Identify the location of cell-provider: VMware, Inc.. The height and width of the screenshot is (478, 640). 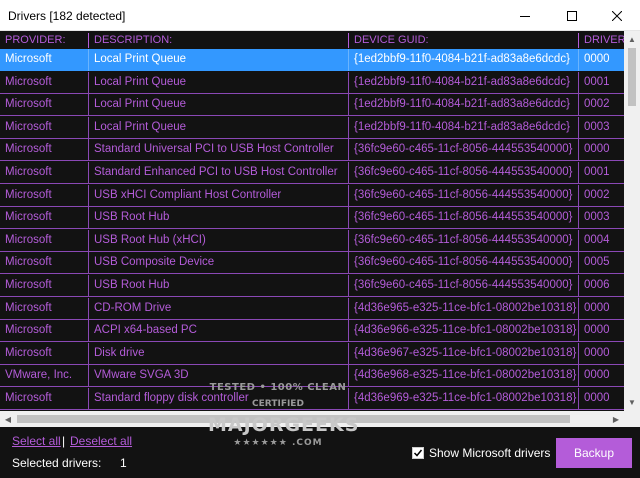
(39, 375).